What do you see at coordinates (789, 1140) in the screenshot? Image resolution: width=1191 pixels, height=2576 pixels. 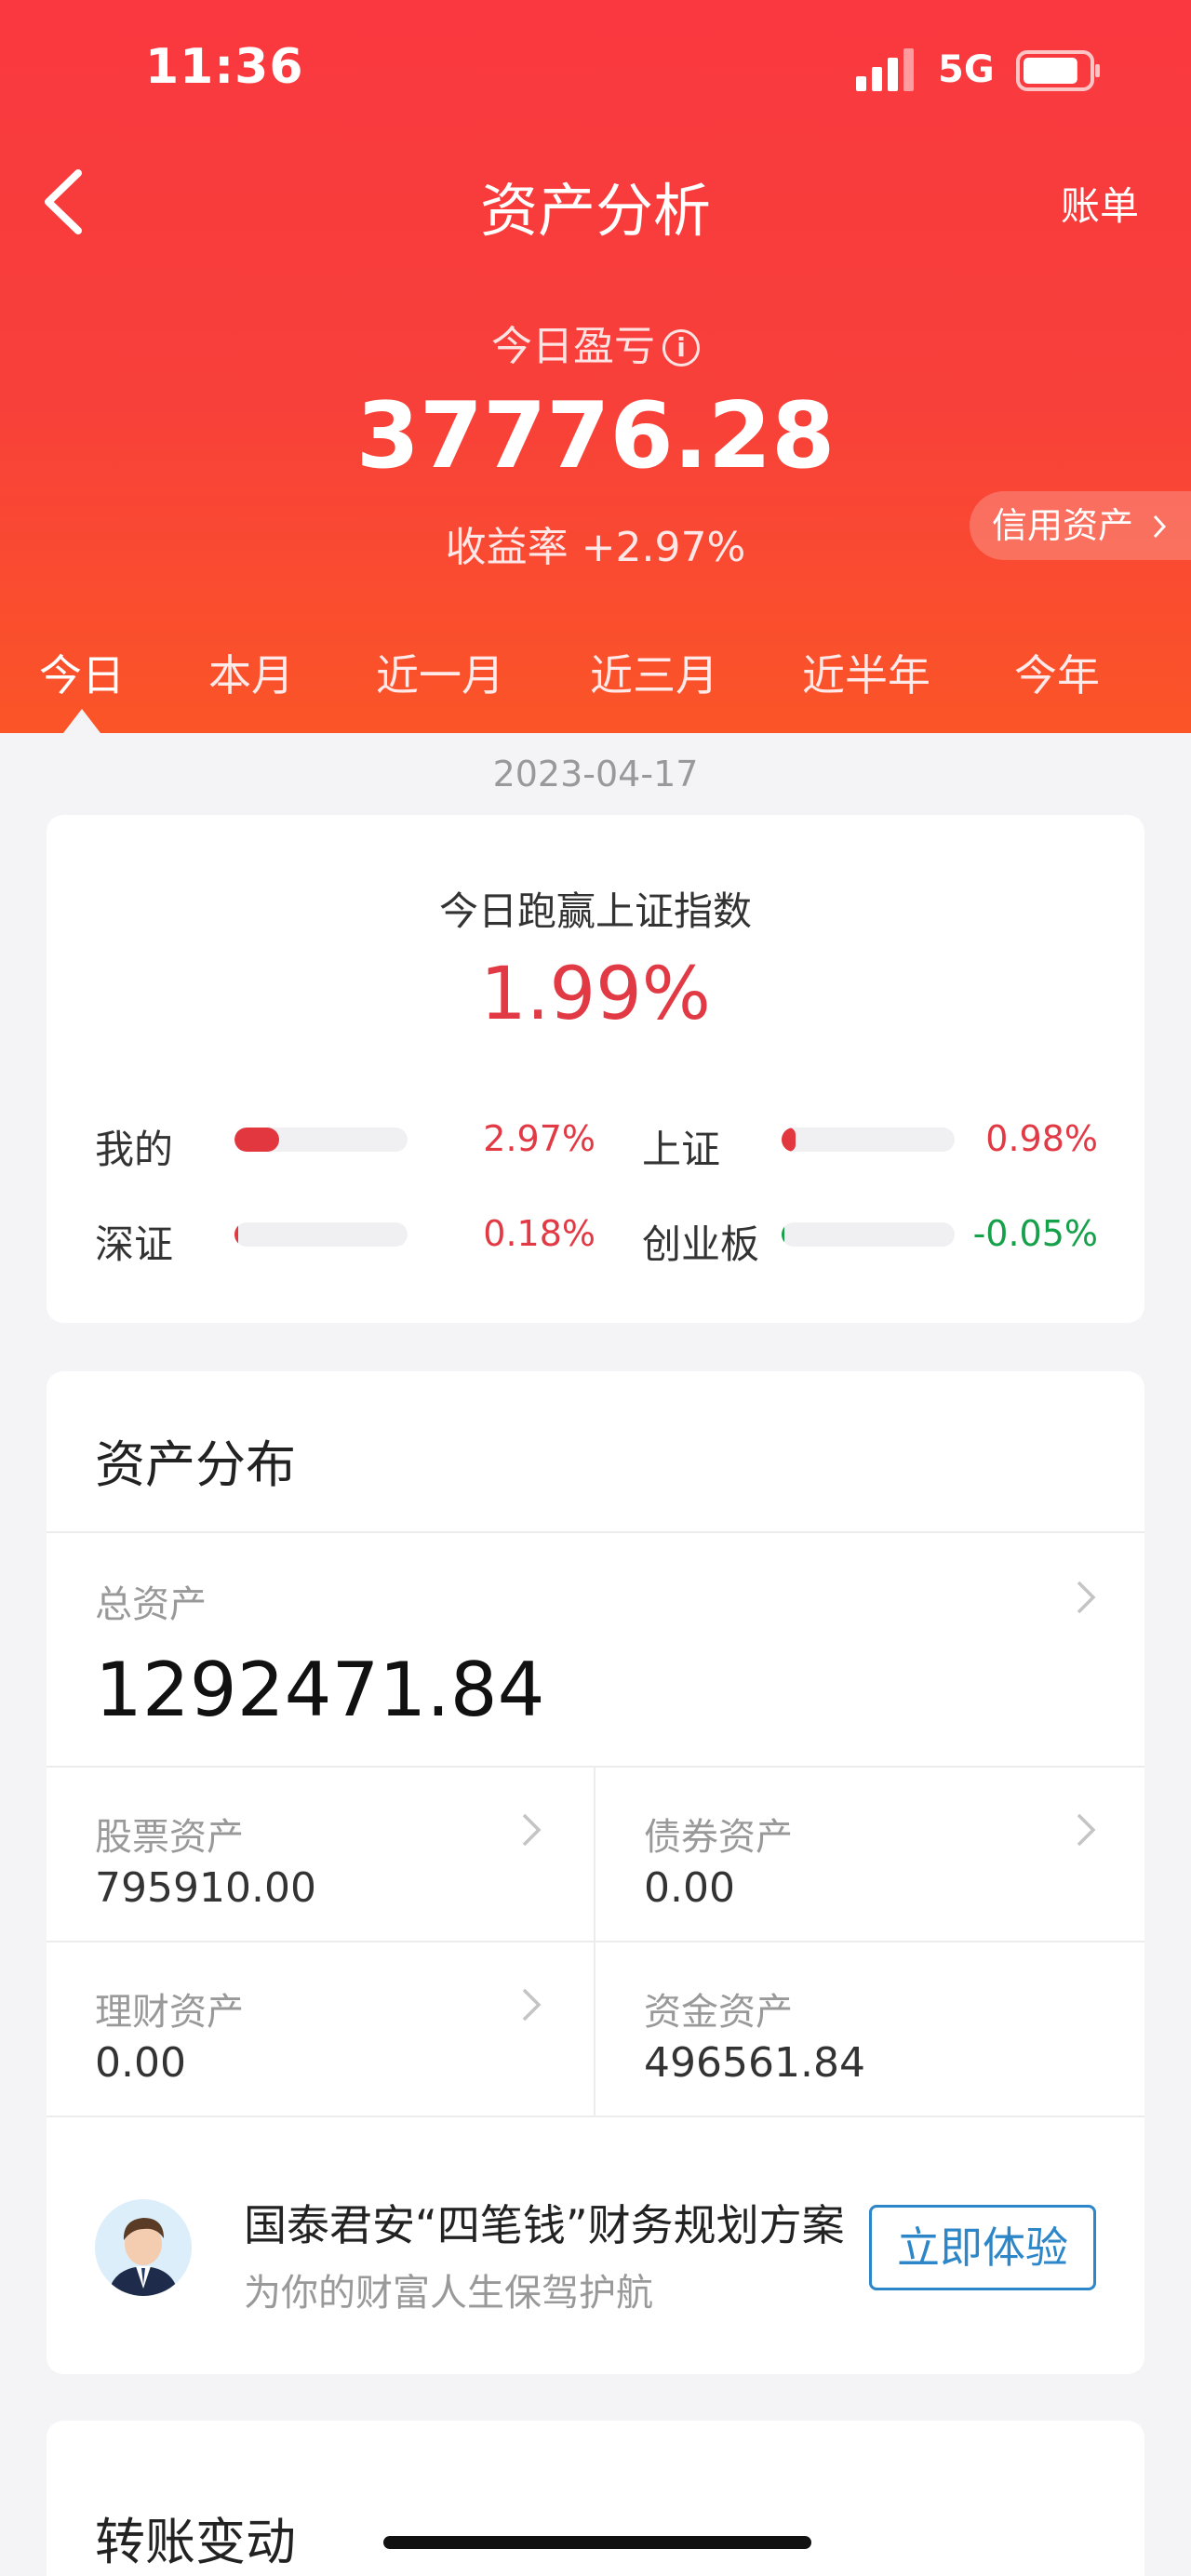 I see `compare-bar-fill-sh` at bounding box center [789, 1140].